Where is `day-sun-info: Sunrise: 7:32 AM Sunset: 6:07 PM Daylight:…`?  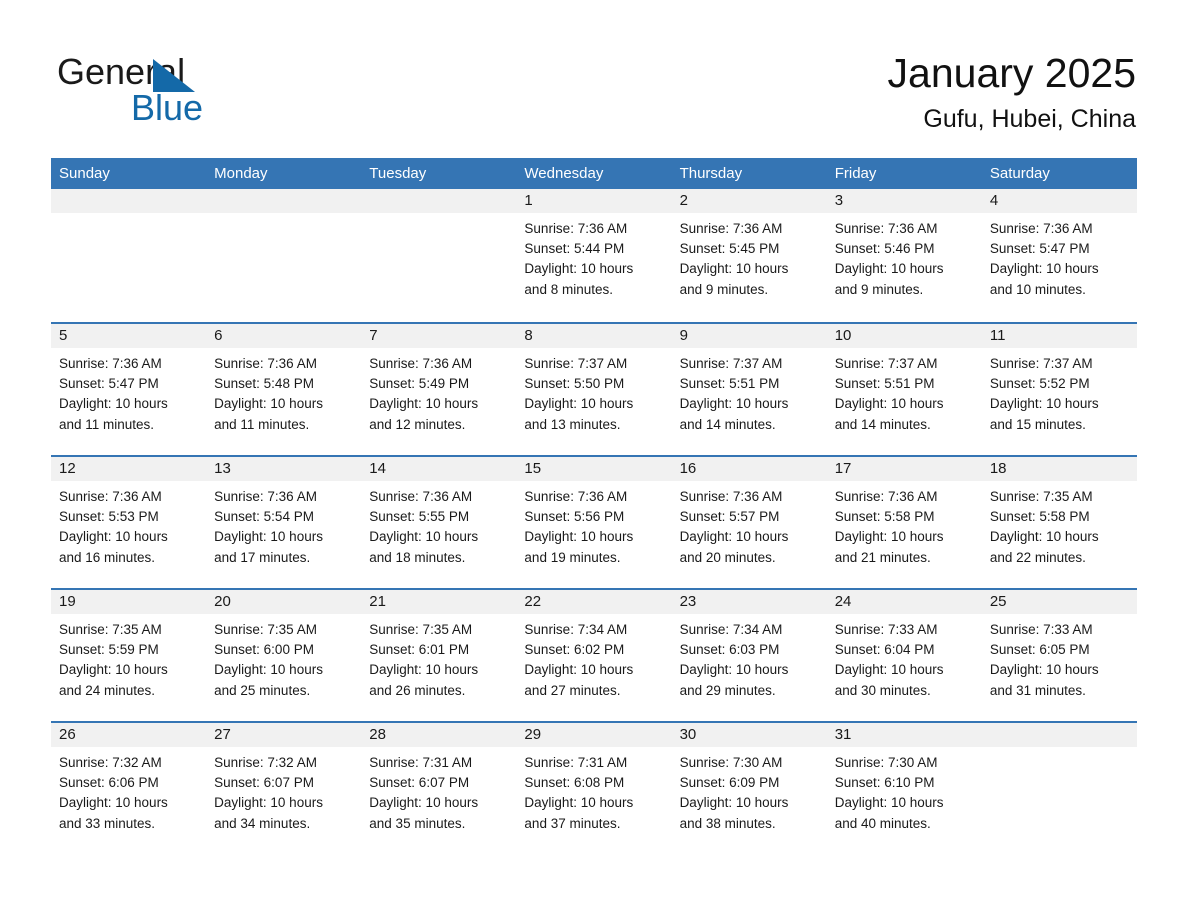
day-sun-info: Sunrise: 7:32 AM Sunset: 6:07 PM Daylight:… is located at coordinates (283, 790).